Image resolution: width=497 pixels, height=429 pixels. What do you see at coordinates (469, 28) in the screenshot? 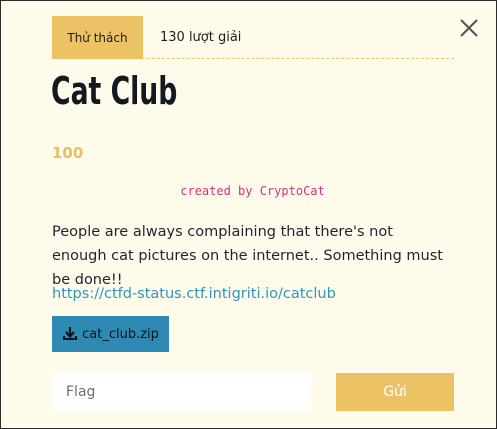
I see `close-icon` at bounding box center [469, 28].